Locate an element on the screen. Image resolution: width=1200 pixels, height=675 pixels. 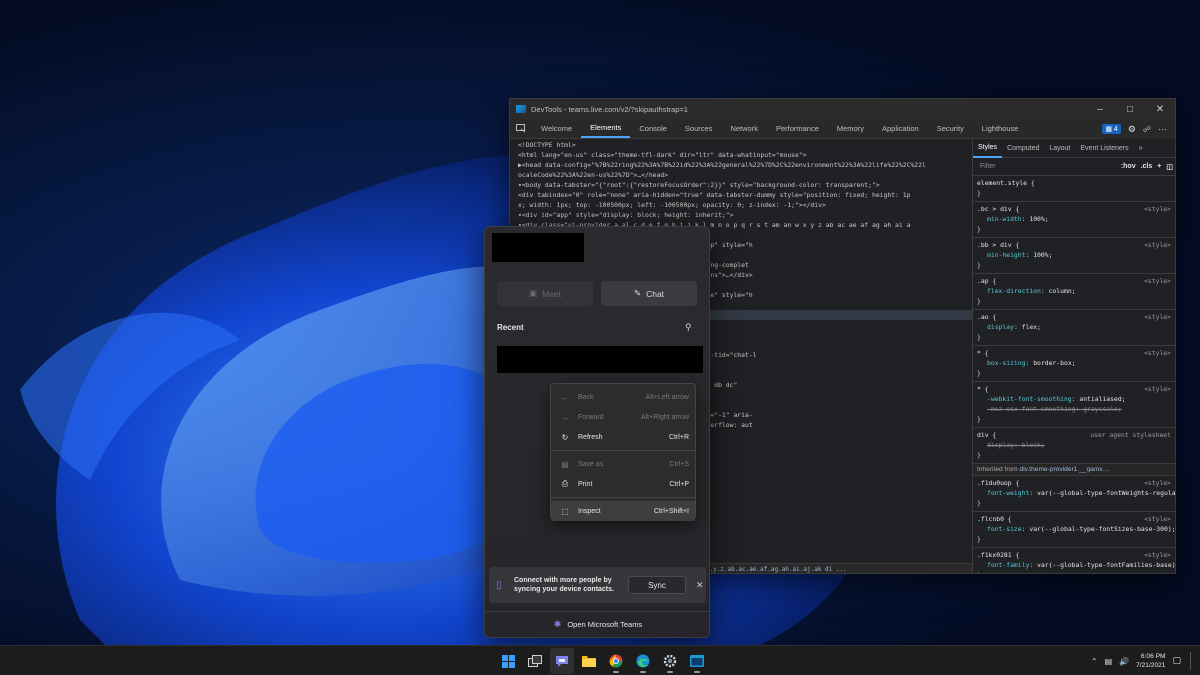
meet-button: ▣ Meet is located at coordinates (545, 293).